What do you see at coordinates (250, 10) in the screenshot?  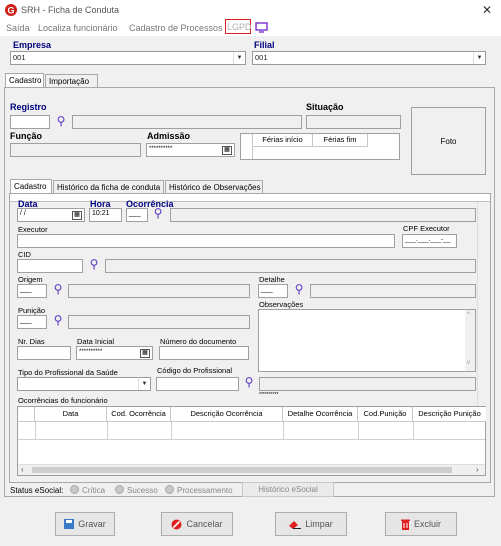 I see `title-bar: G SRH - Ficha de Conduta ✕` at bounding box center [250, 10].